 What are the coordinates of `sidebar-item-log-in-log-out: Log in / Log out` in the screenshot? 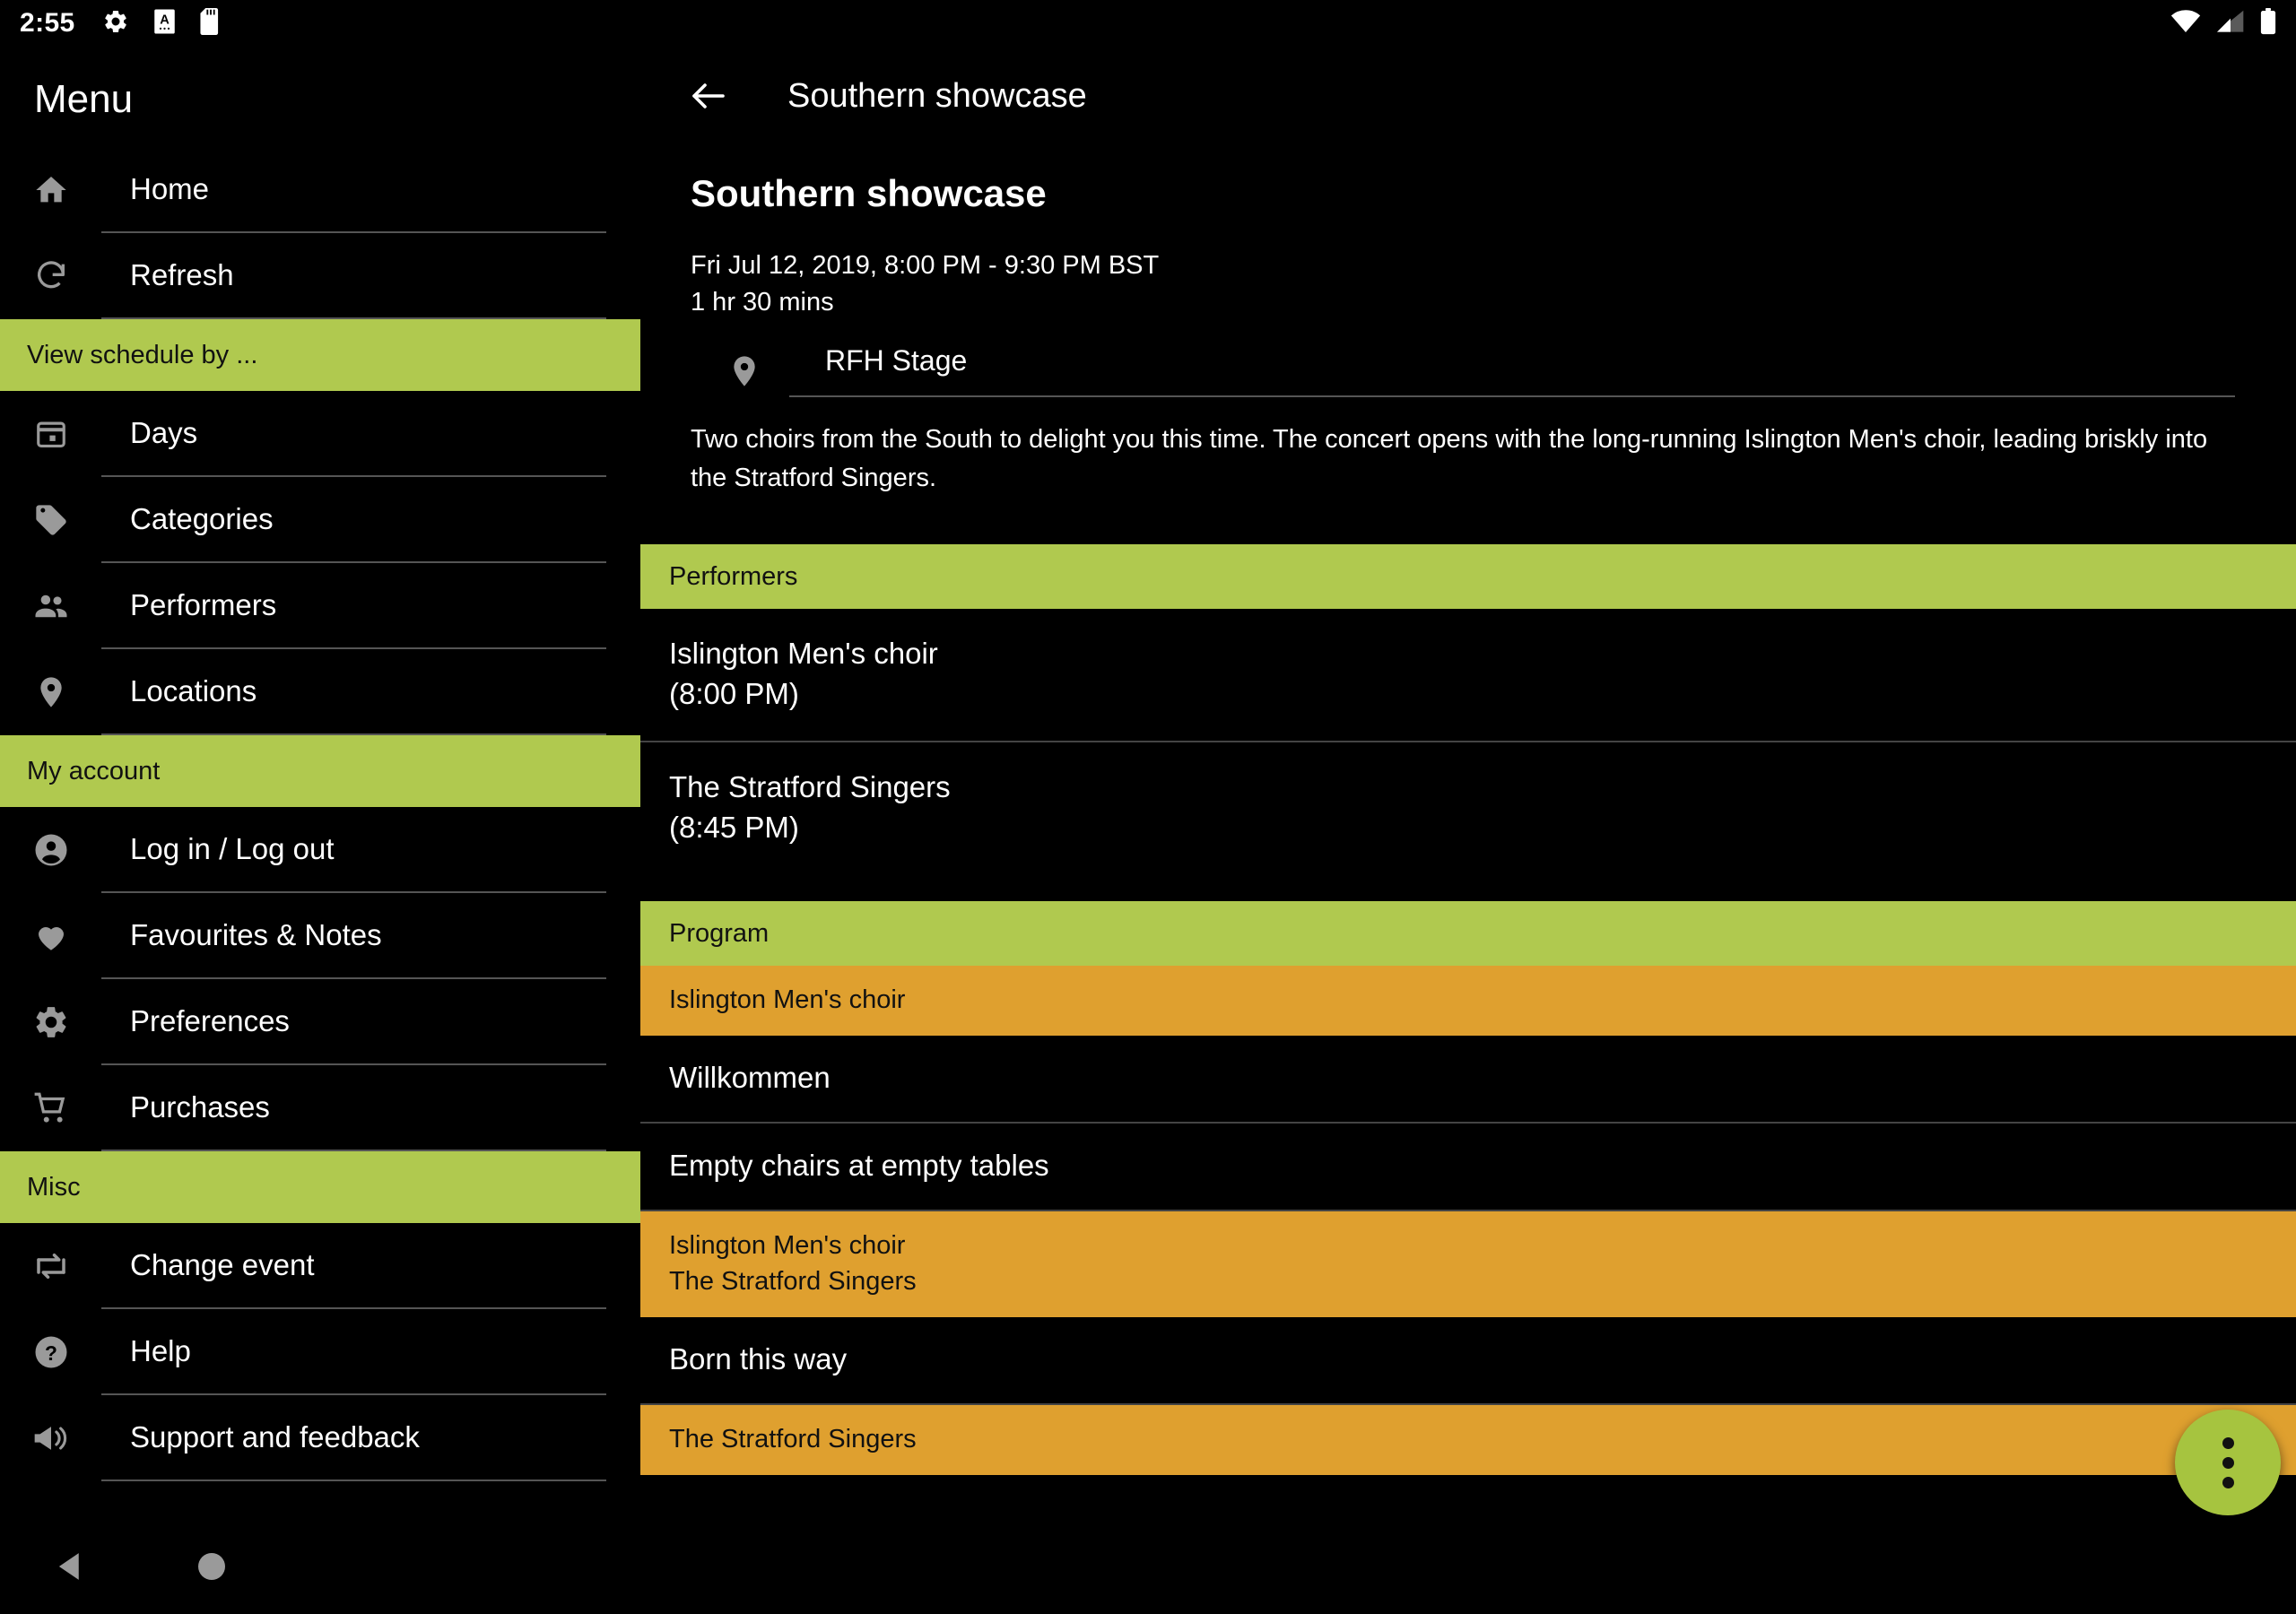 It's located at (320, 850).